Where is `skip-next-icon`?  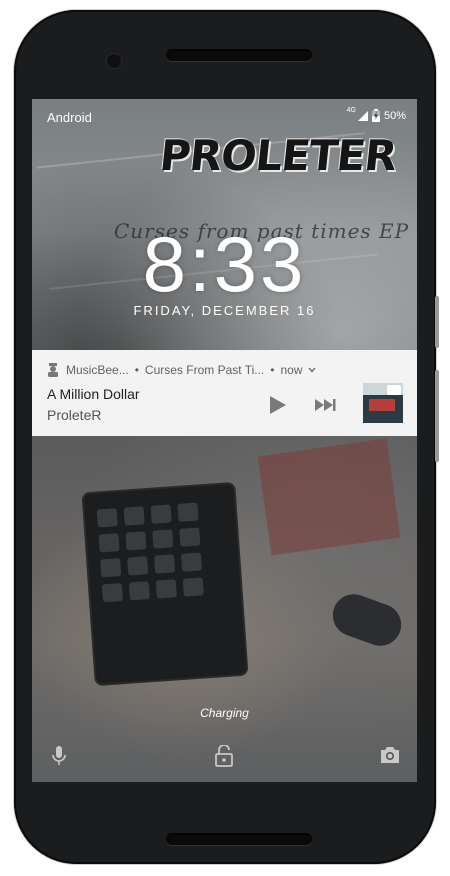 skip-next-icon is located at coordinates (325, 405).